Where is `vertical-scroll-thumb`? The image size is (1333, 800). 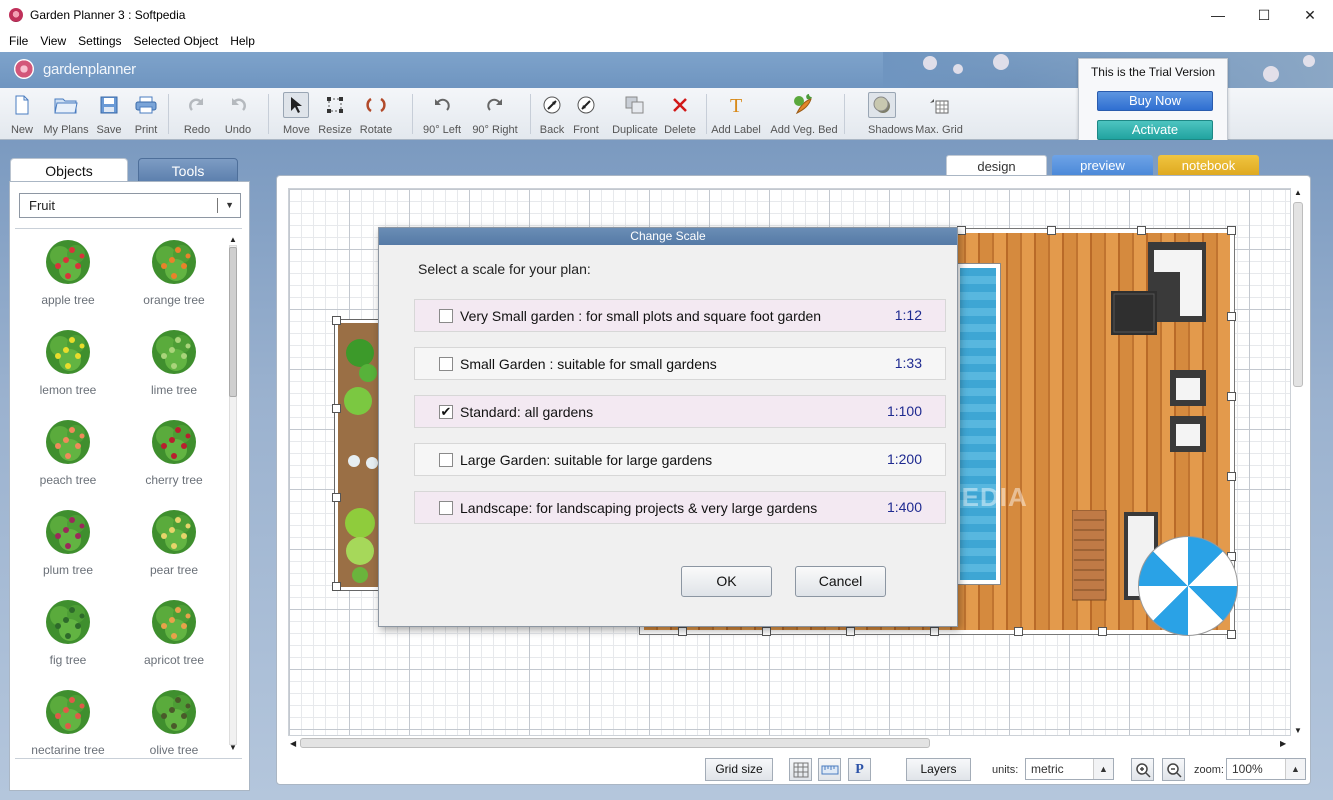
vertical-scroll-thumb is located at coordinates (1298, 294).